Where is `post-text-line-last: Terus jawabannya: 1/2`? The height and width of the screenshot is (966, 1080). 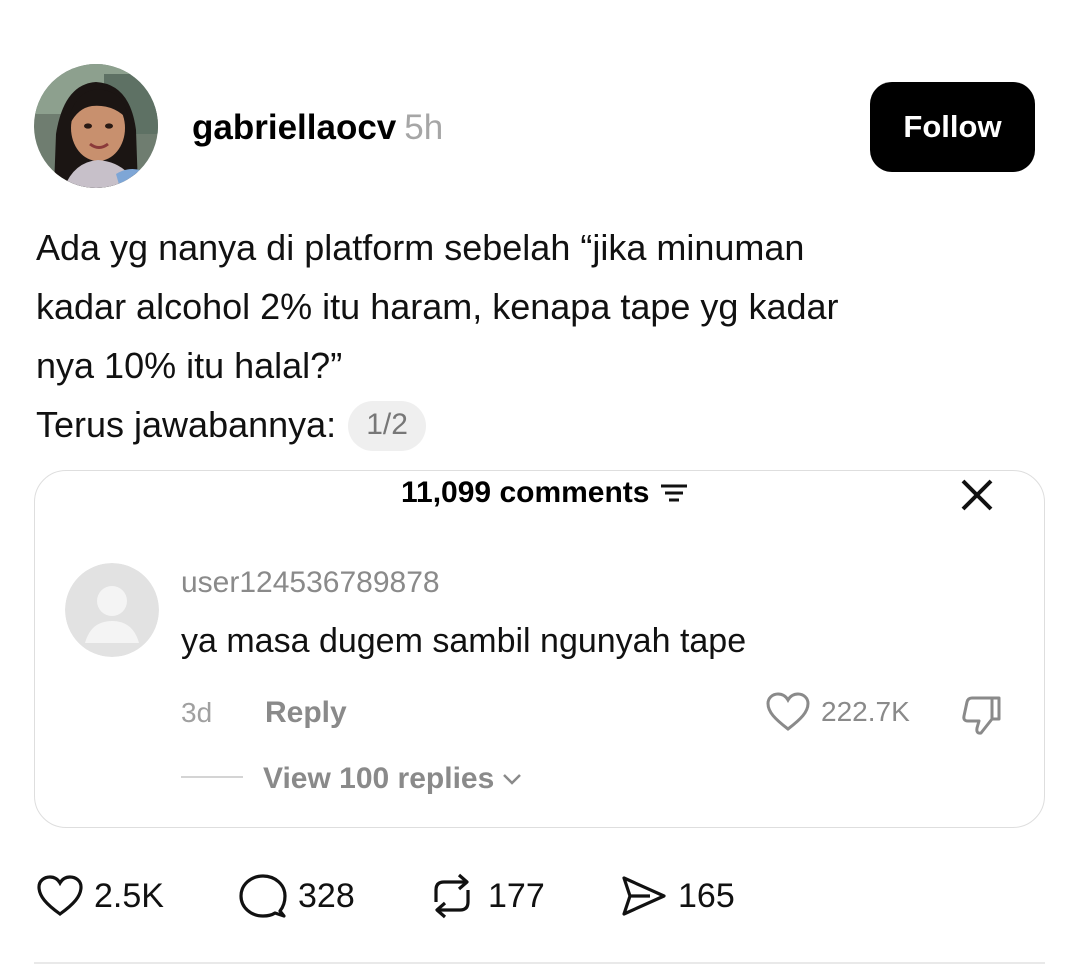
post-text-line-last: Terus jawabannya: 1/2 is located at coordinates (541, 424).